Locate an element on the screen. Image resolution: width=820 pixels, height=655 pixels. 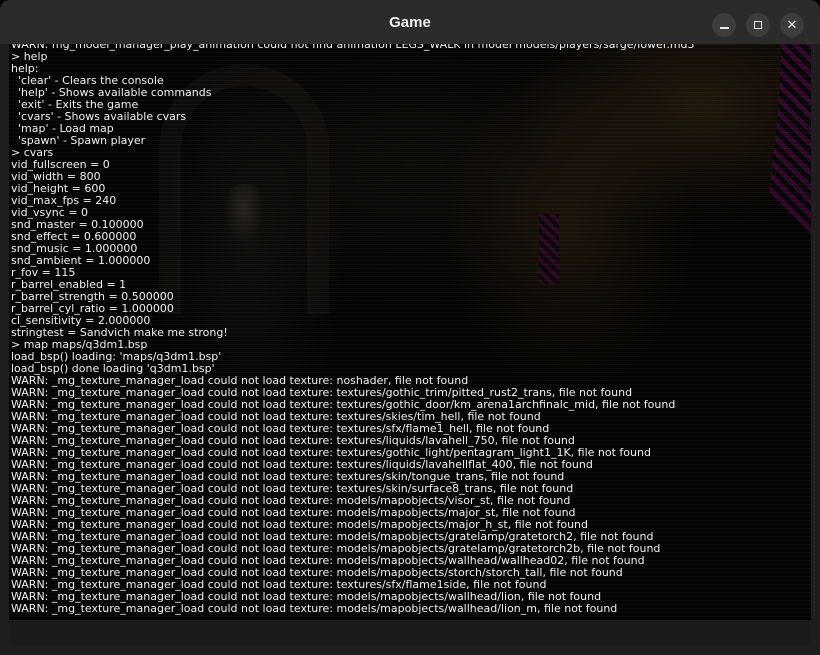
console-line: snd_master = 0.100000 is located at coordinates (77, 225).